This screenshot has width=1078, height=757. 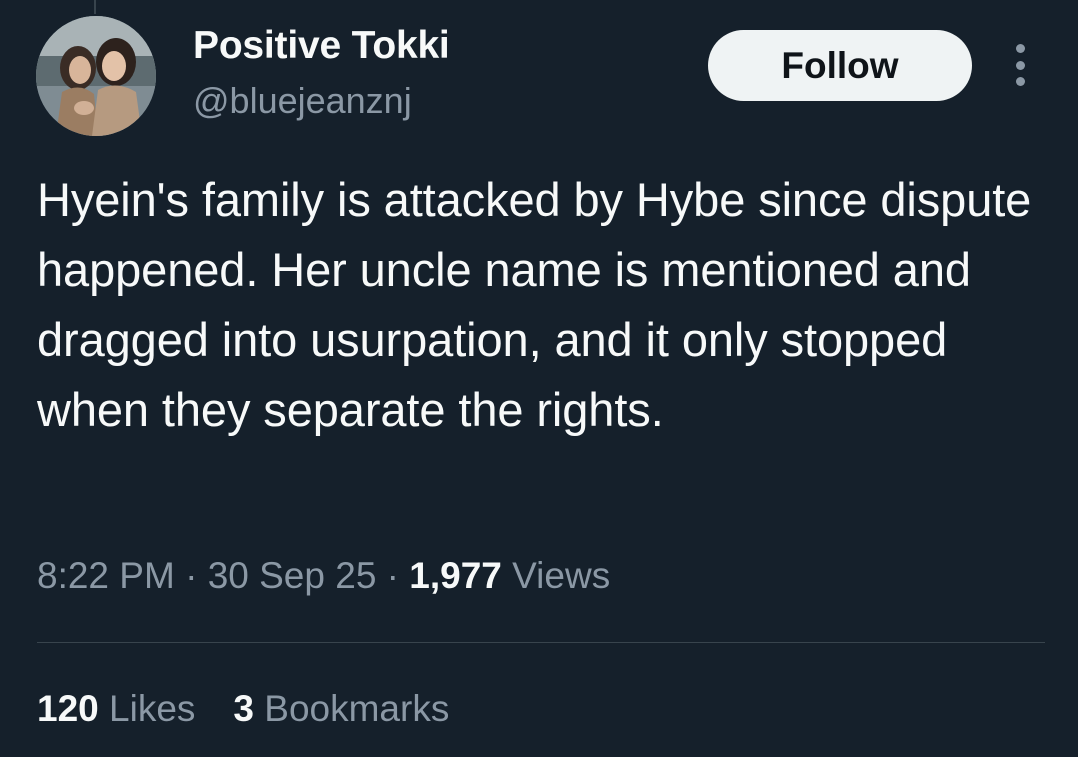 What do you see at coordinates (302, 101) in the screenshot?
I see `author-handle: @bluejeanznj` at bounding box center [302, 101].